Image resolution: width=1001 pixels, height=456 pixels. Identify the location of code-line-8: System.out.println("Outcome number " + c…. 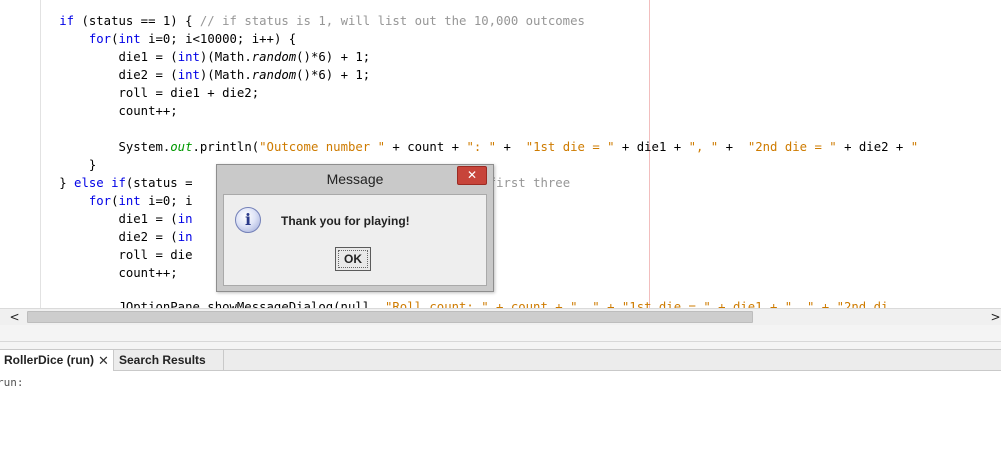
(459, 147).